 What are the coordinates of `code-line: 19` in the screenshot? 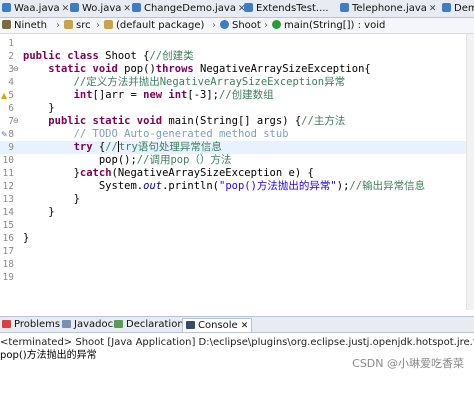 It's located at (233, 277).